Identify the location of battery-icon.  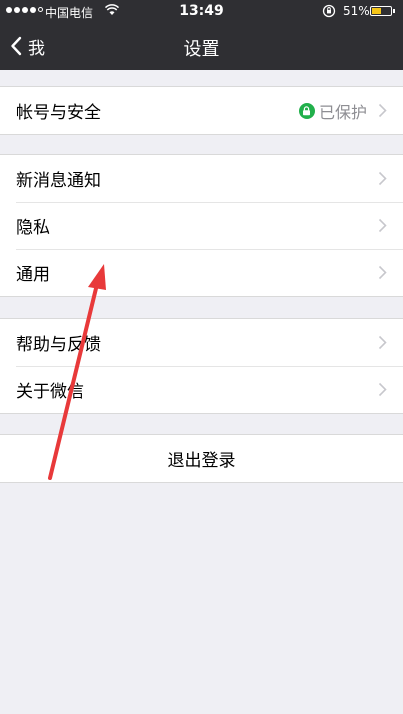
(381, 11).